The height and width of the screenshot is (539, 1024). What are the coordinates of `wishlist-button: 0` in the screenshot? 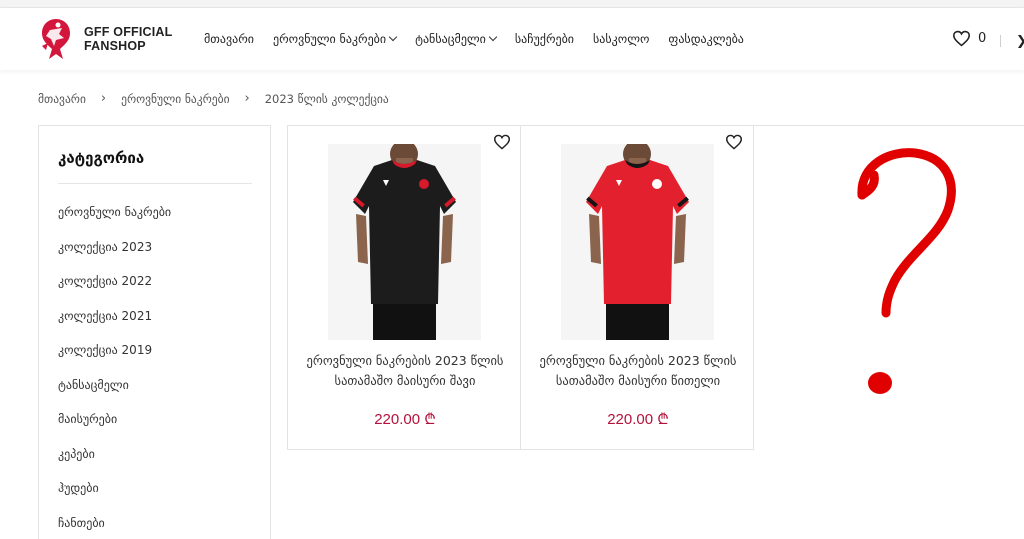 It's located at (969, 38).